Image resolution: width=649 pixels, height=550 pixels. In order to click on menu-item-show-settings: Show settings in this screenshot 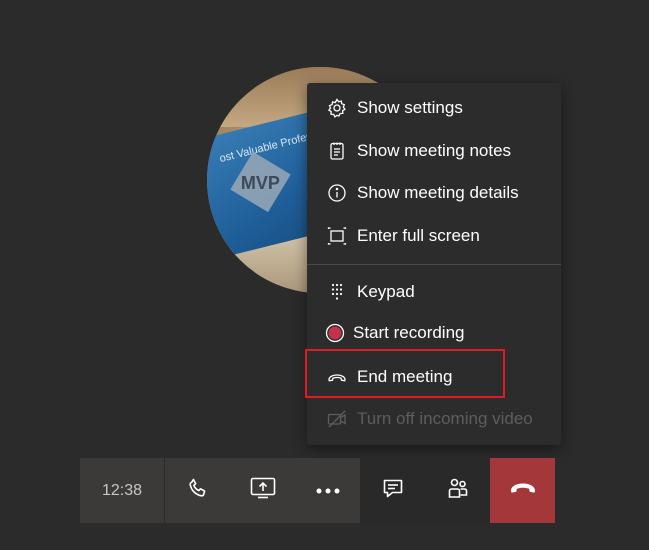, I will do `click(434, 108)`.